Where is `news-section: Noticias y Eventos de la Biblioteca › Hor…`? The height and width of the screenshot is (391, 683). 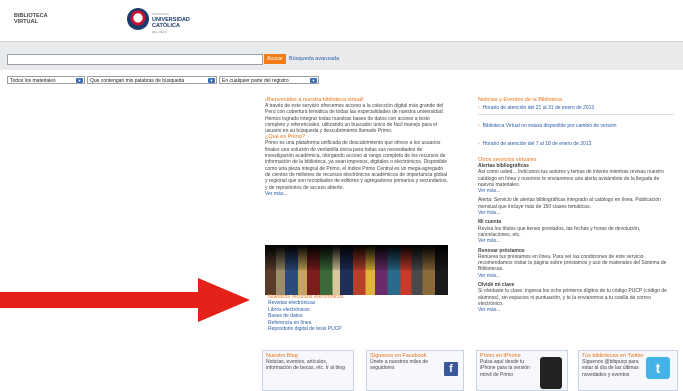 news-section: Noticias y Eventos de la Biblioteca › Hor… is located at coordinates (576, 122).